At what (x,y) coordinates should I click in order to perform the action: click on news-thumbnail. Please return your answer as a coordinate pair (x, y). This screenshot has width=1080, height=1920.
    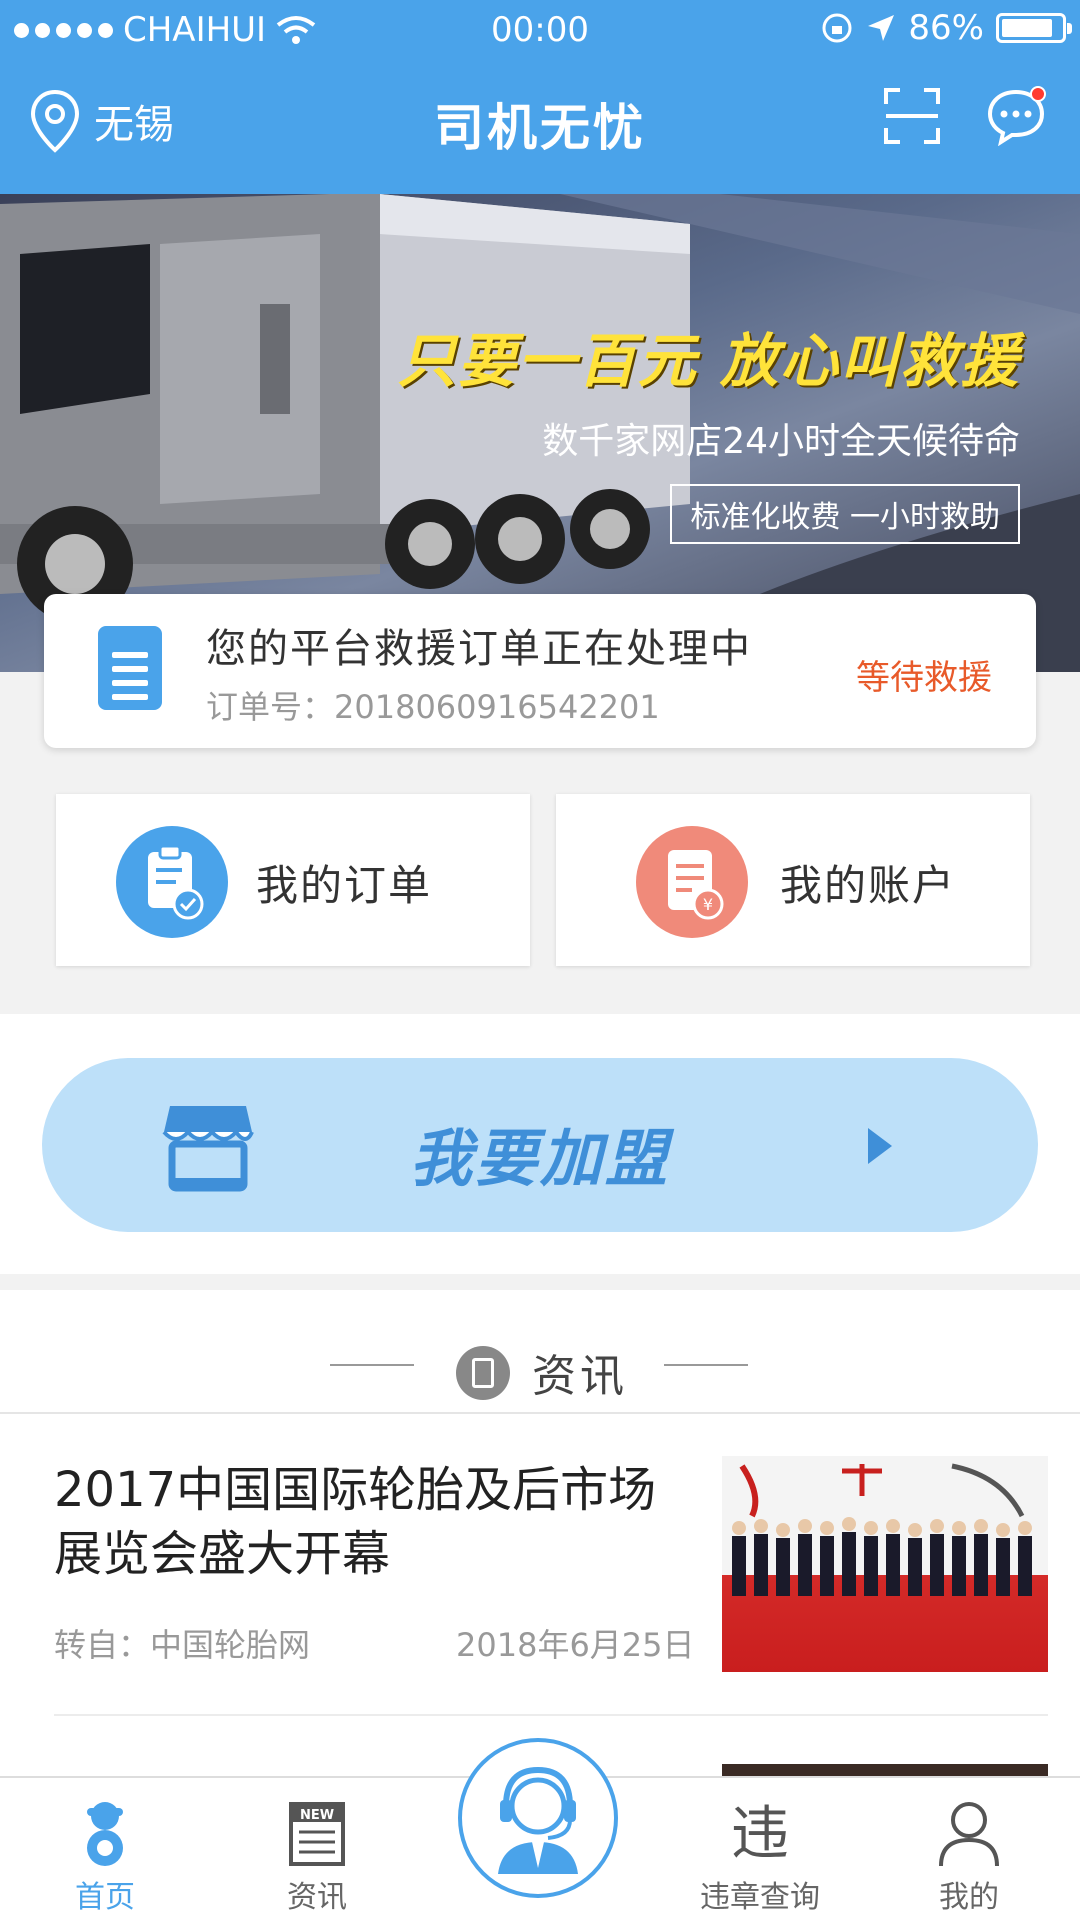
    Looking at the image, I should click on (885, 1564).